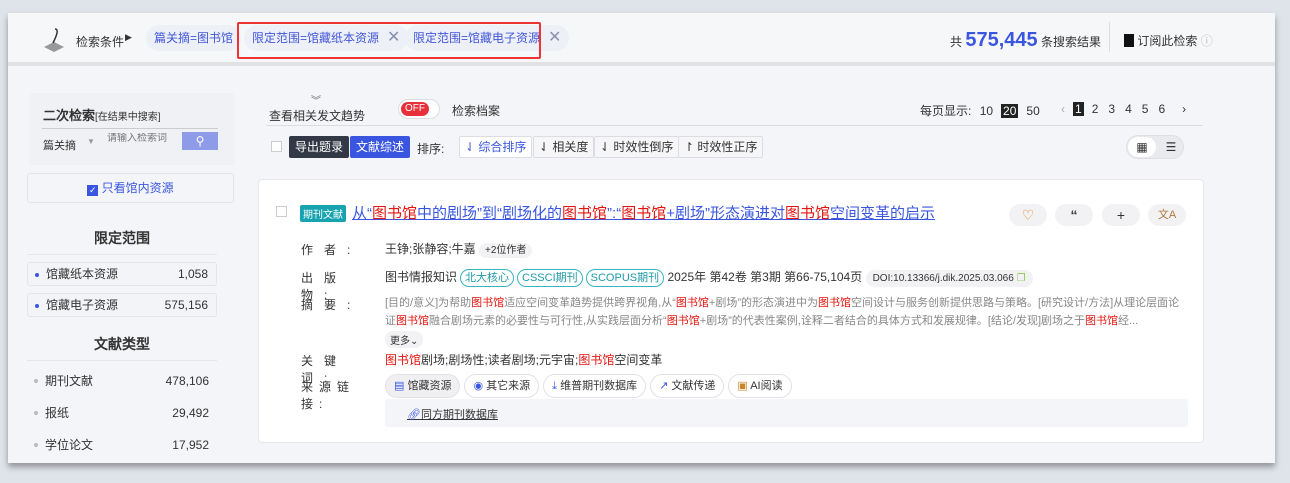 This screenshot has height=483, width=1290. What do you see at coordinates (590, 303) in the screenshot?
I see `text-segment: 适应空间变革趋势提供跨界视角,从“` at bounding box center [590, 303].